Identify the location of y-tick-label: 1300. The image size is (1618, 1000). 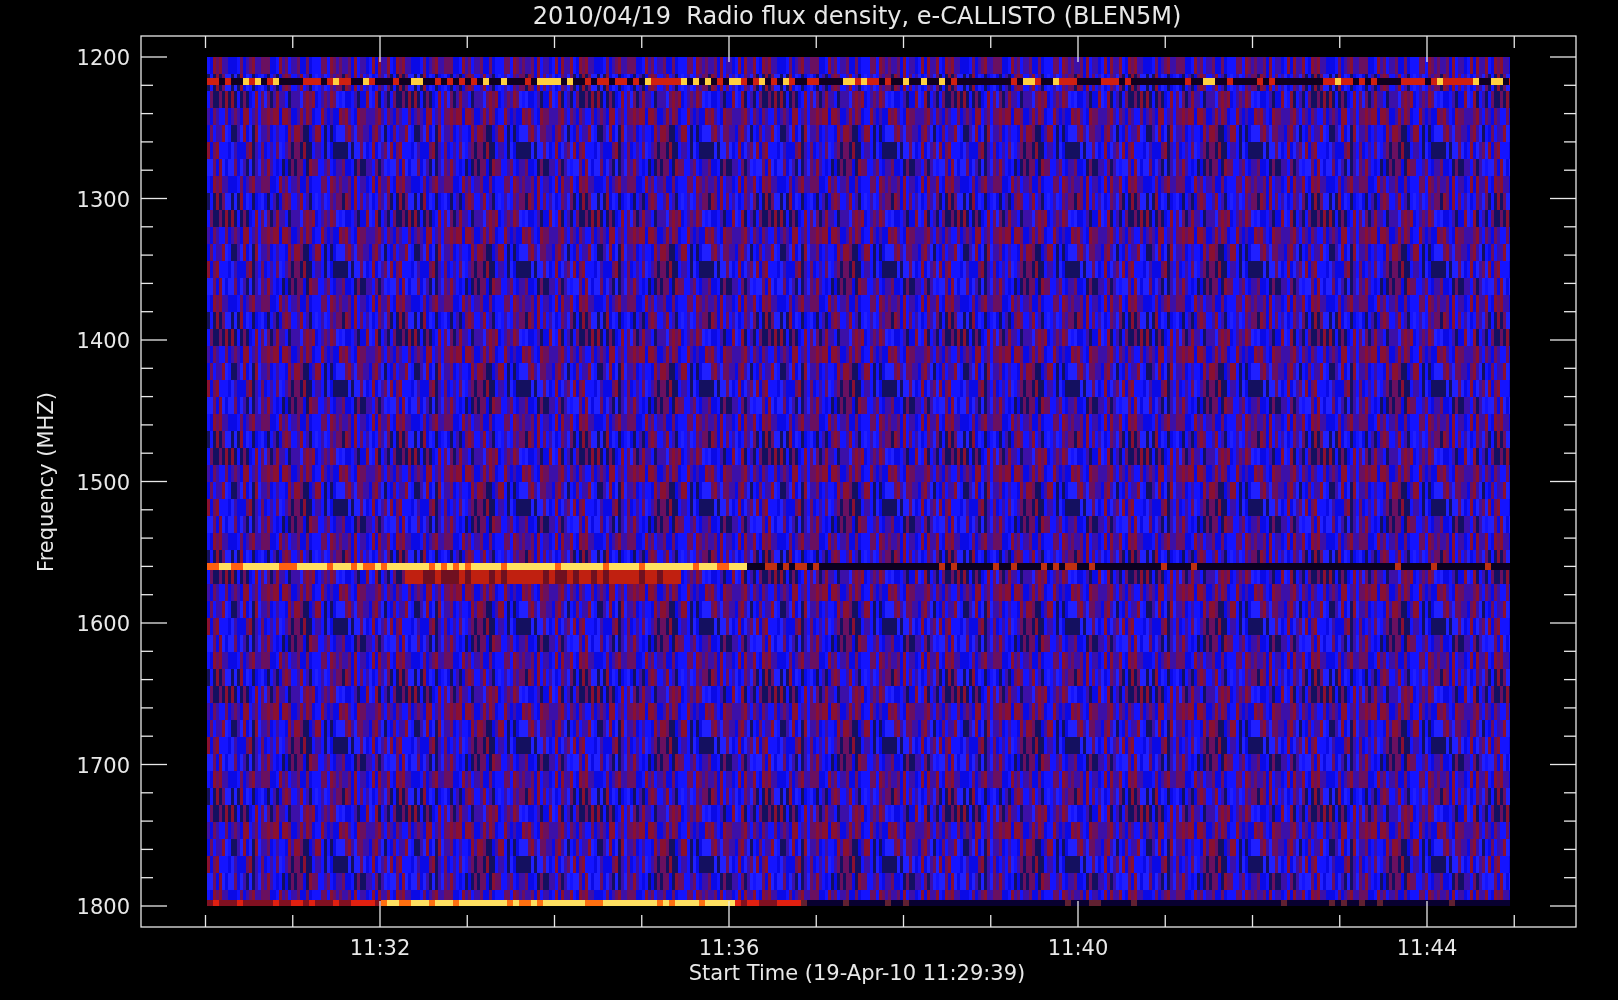
(103, 199).